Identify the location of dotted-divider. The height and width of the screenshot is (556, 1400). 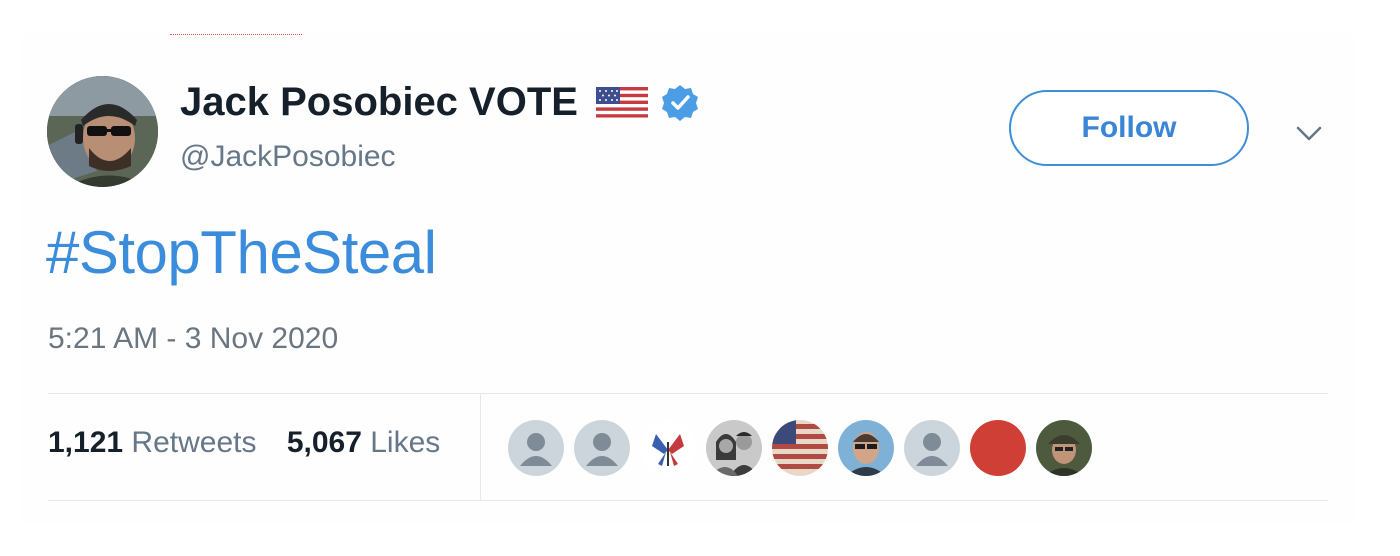
(236, 34).